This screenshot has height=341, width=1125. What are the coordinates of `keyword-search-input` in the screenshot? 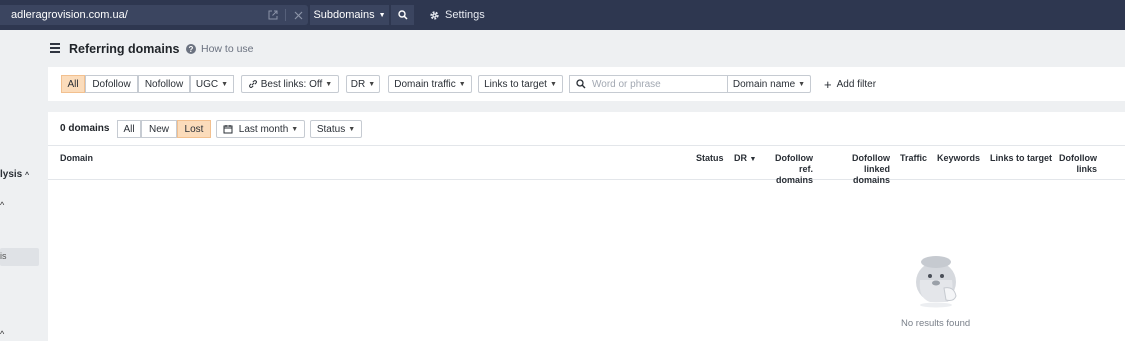 It's located at (657, 84).